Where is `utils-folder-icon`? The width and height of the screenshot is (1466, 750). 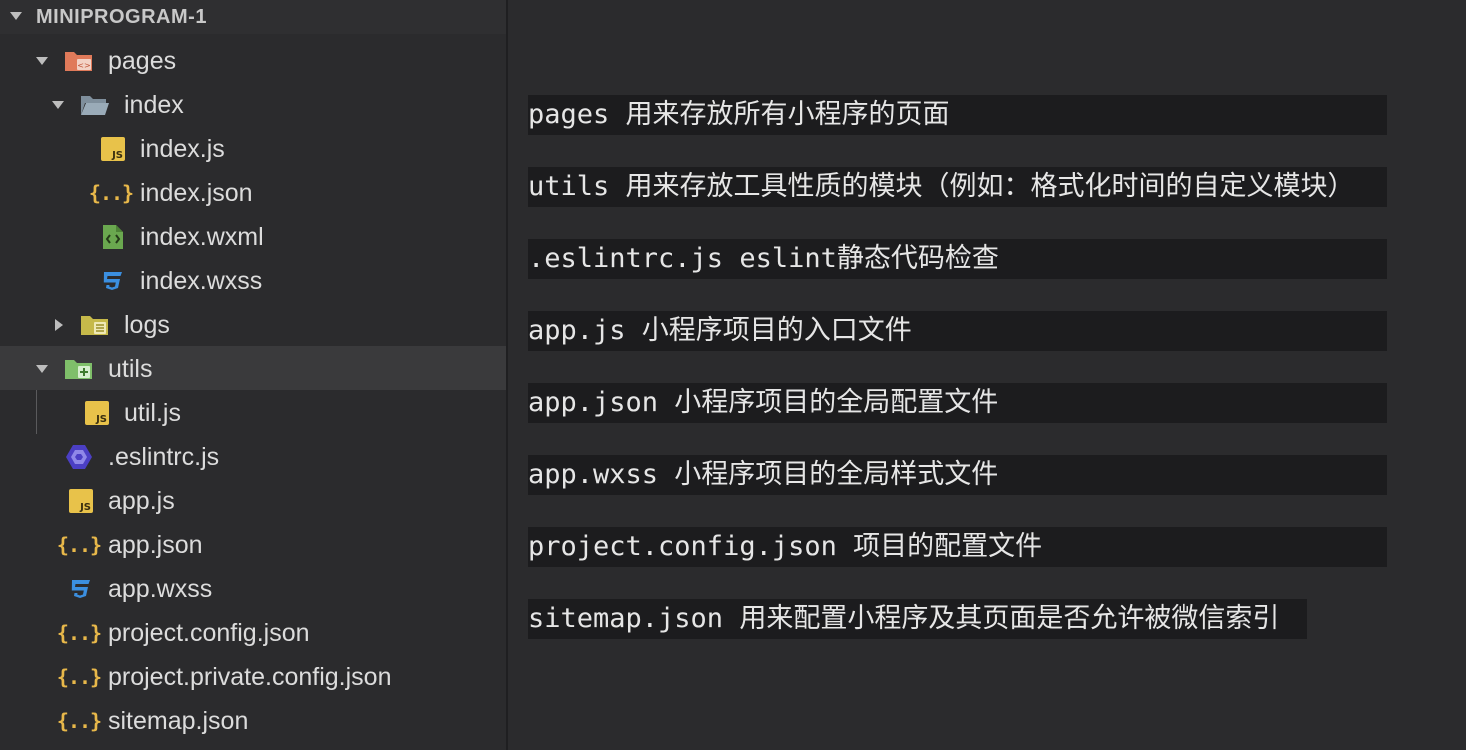
utils-folder-icon is located at coordinates (79, 369).